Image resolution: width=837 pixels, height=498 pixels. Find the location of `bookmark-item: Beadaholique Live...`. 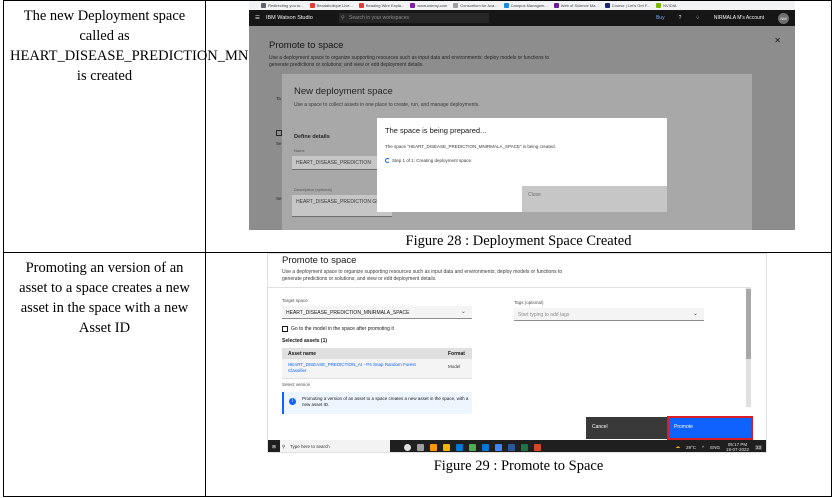

bookmark-item: Beadaholique Live... is located at coordinates (331, 6).